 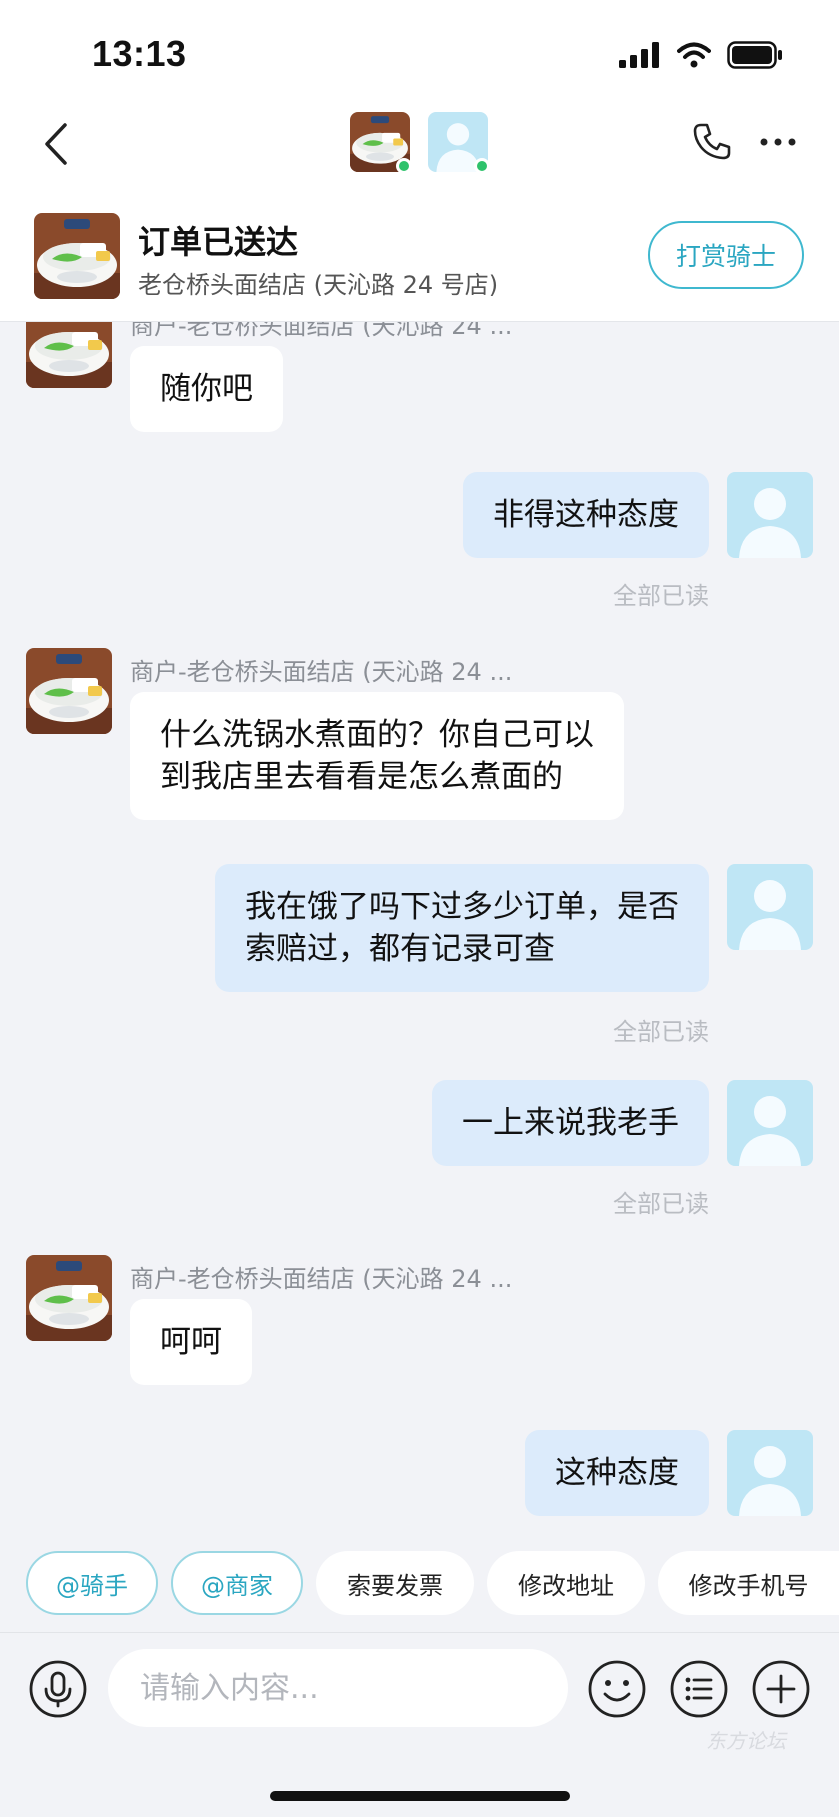 I want to click on change-phone-chip: 修改手机号, so click(x=748, y=1583).